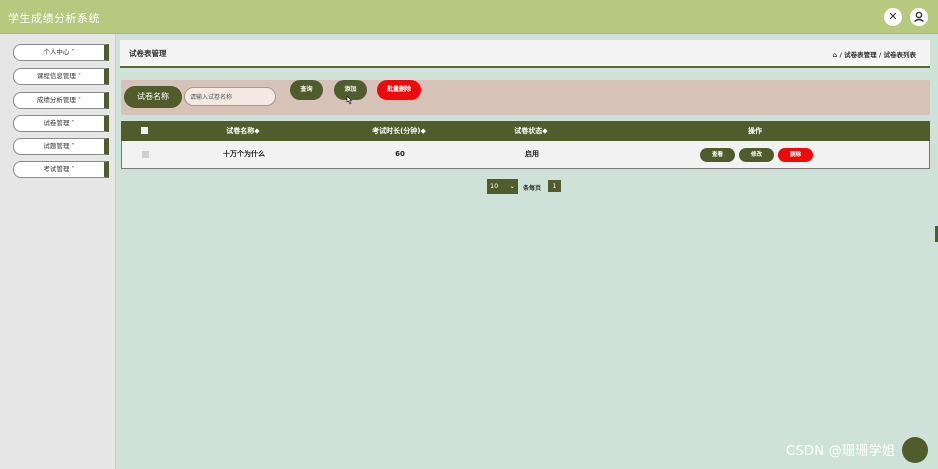 The width and height of the screenshot is (938, 469). Describe the element at coordinates (61, 123) in the screenshot. I see `sidebar-item-paper-management: 试卷管理 ˅` at that location.